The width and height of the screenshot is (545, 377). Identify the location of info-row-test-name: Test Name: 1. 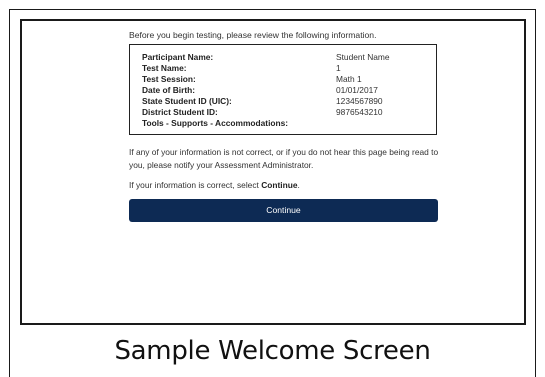
(283, 68).